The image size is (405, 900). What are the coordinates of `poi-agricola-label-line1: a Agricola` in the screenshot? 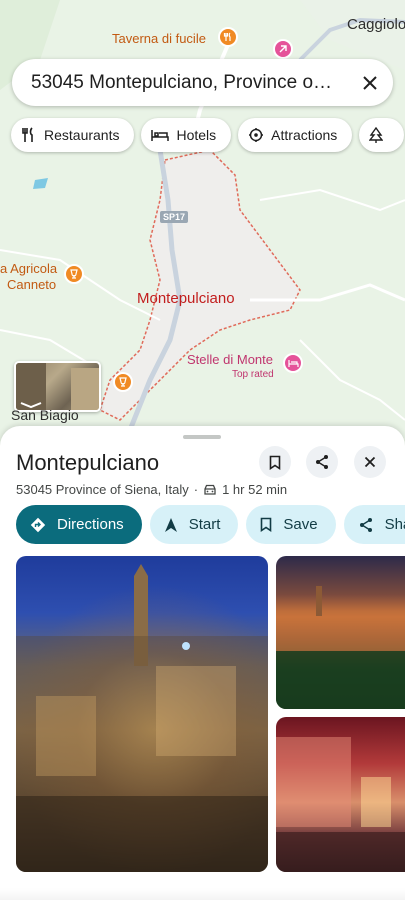 It's located at (28, 268).